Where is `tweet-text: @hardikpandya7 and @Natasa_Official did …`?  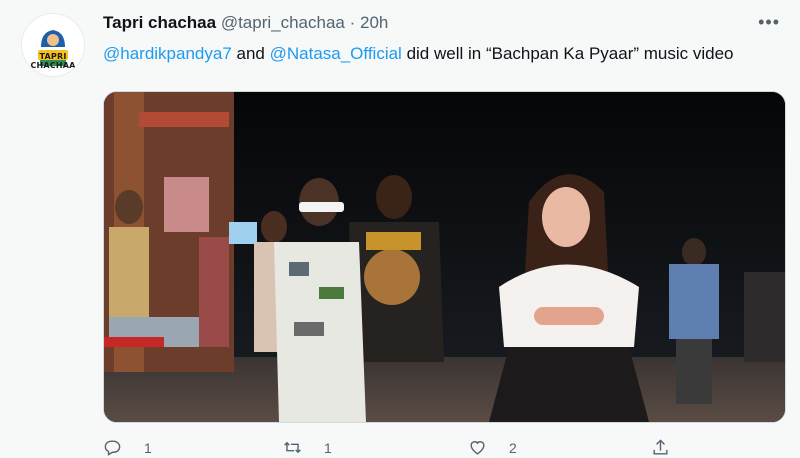 tweet-text: @hardikpandya7 and @Natasa_Official did … is located at coordinates (433, 53).